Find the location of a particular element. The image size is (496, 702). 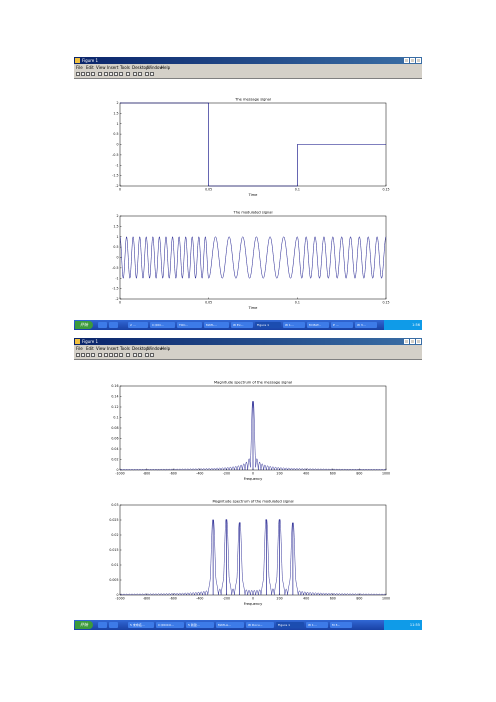

x-tick-label: 800 is located at coordinates (359, 474).